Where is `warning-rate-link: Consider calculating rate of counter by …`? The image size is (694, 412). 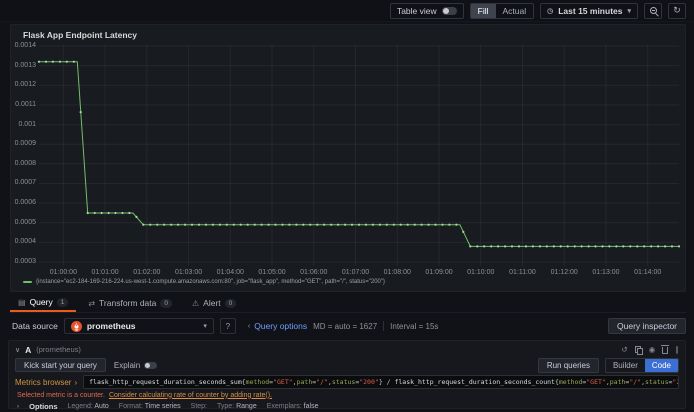 warning-rate-link: Consider calculating rate of counter by … is located at coordinates (190, 395).